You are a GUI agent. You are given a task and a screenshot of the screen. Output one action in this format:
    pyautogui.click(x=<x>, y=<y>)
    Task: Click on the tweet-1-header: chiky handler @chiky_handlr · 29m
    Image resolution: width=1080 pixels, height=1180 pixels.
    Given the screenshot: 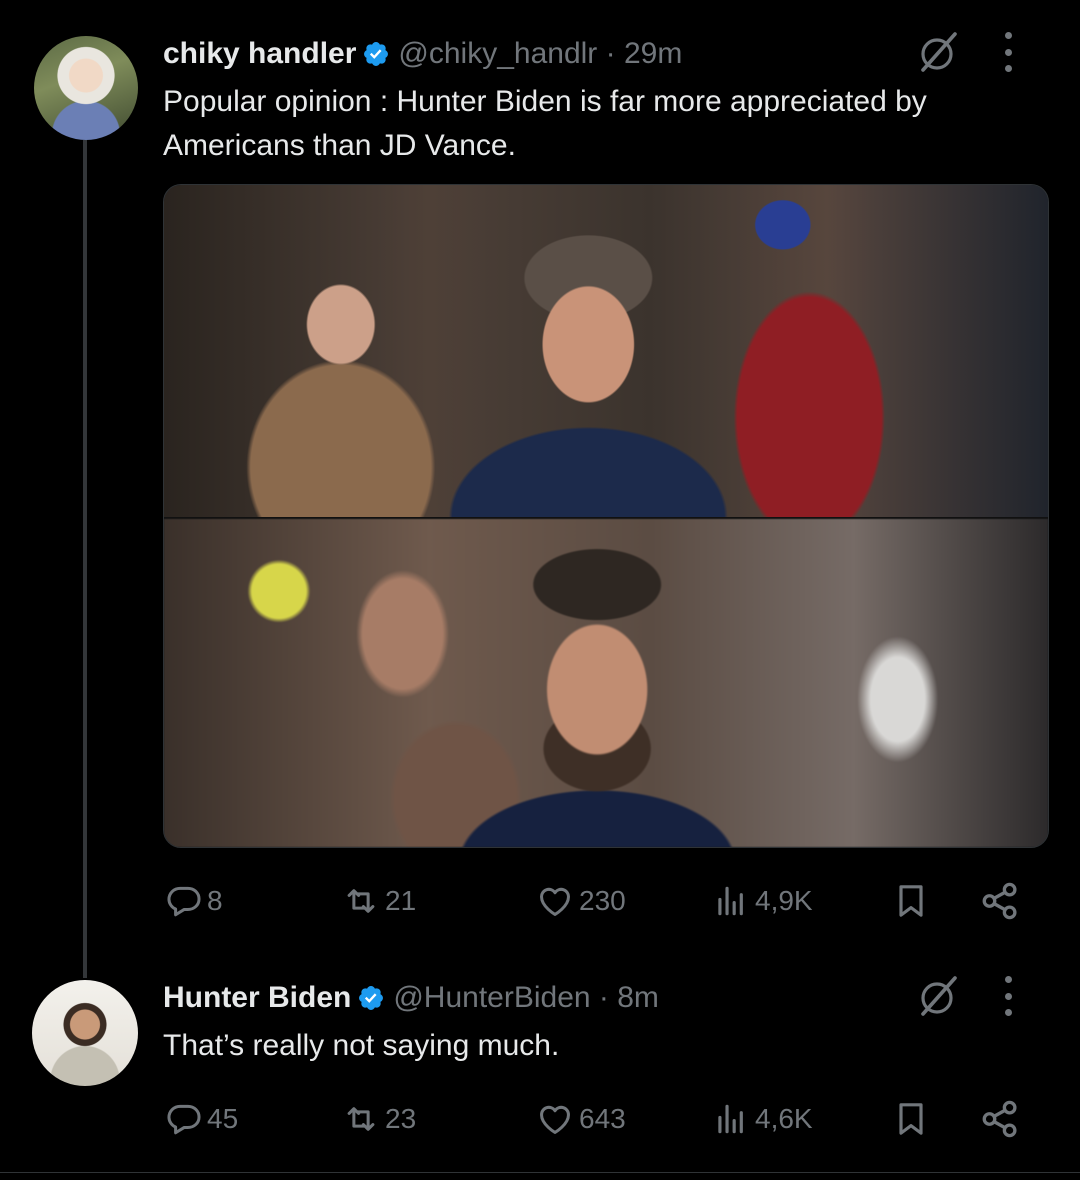 What is the action you would take?
    pyautogui.click(x=422, y=54)
    